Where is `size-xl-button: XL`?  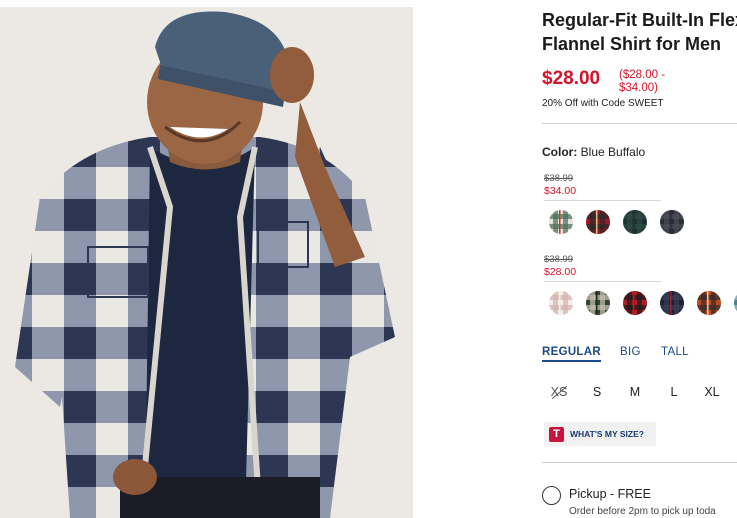 size-xl-button: XL is located at coordinates (712, 392).